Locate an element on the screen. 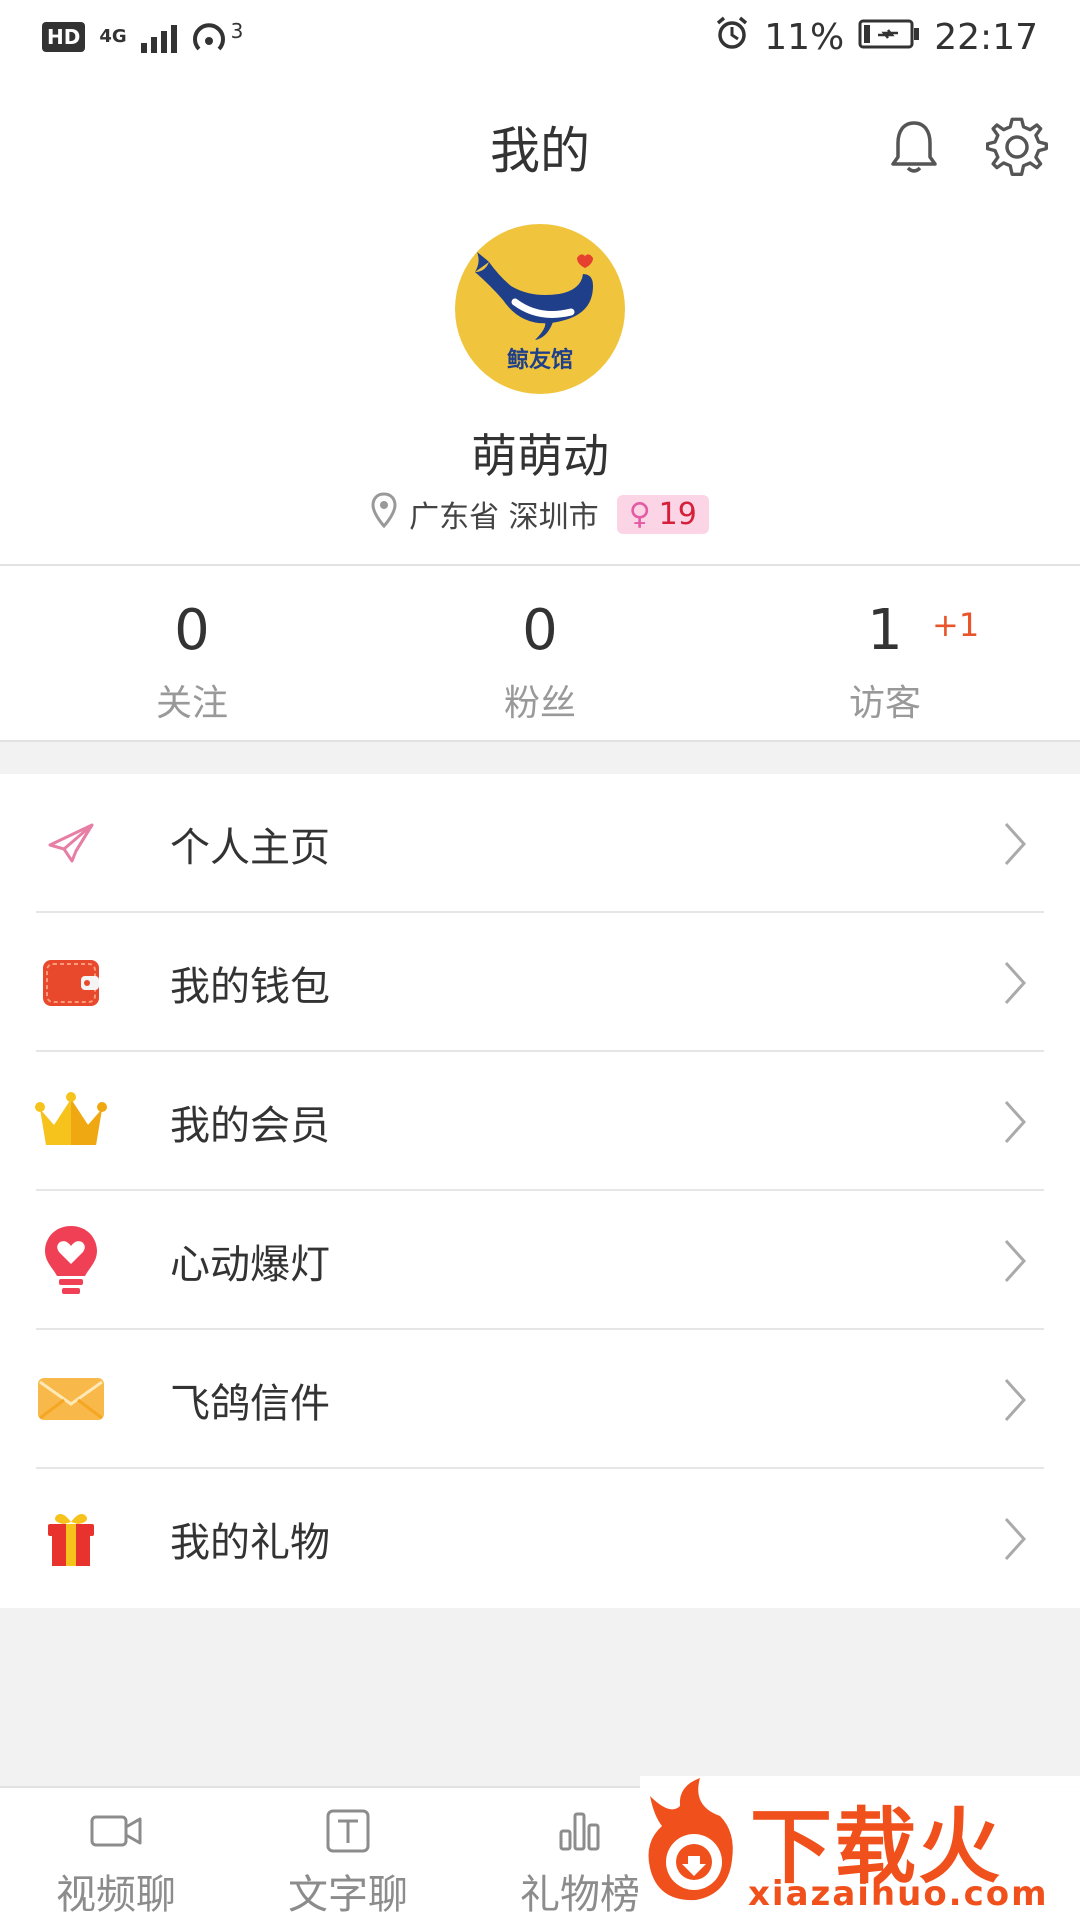 The width and height of the screenshot is (1080, 1920). hotspot-icon: 3 is located at coordinates (217, 37).